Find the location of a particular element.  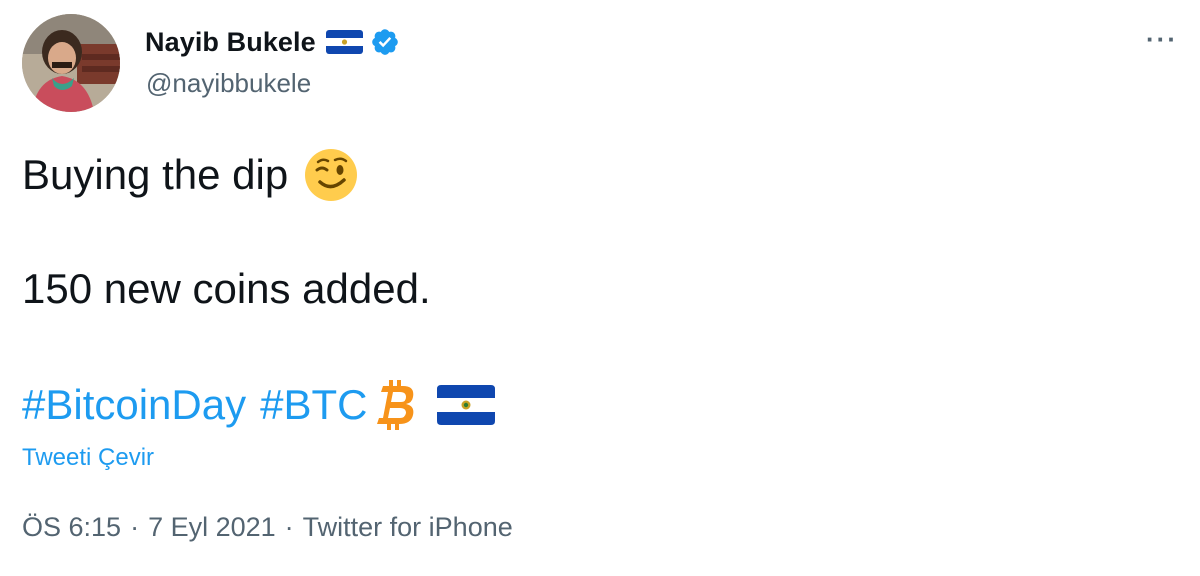

hashtag-row: #BitcoinDay #BTC is located at coordinates (259, 405).